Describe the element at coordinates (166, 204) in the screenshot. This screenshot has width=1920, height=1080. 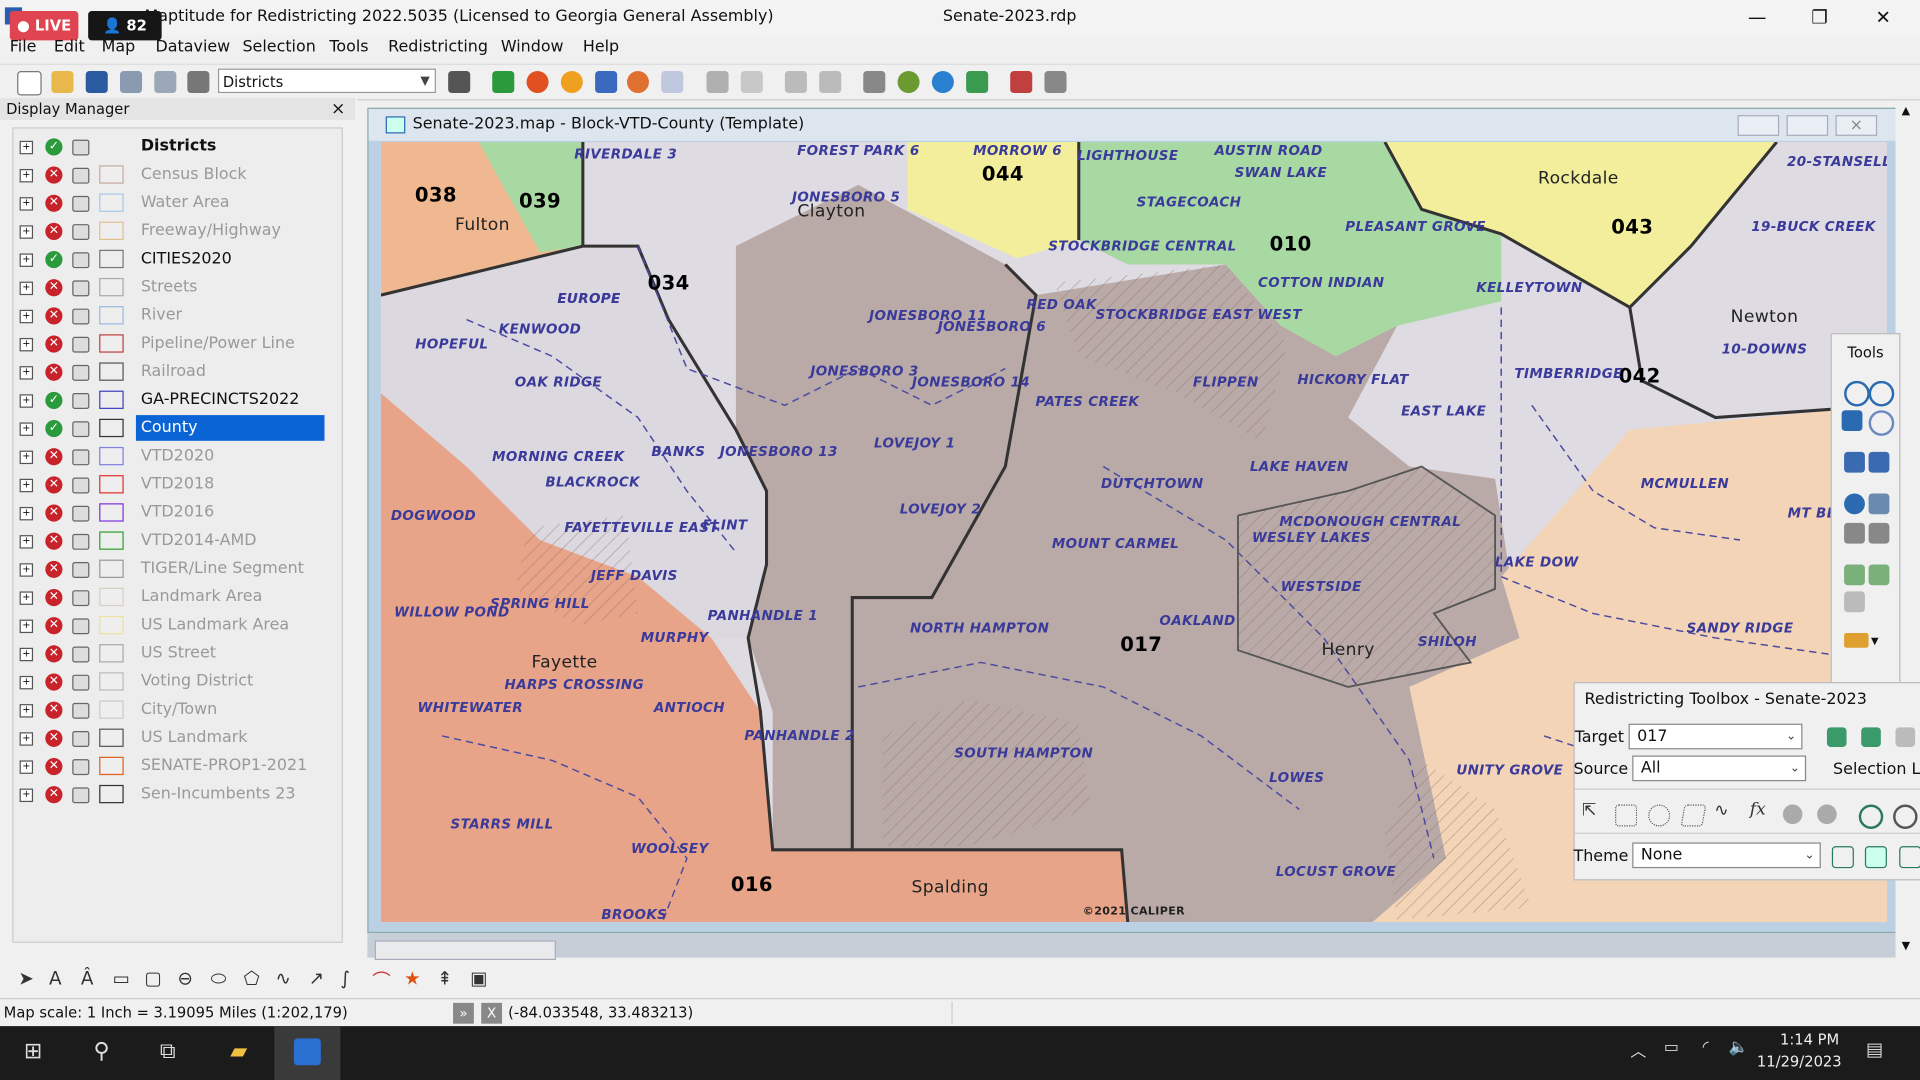
I see `layer-row: + ✕ Water Area` at that location.